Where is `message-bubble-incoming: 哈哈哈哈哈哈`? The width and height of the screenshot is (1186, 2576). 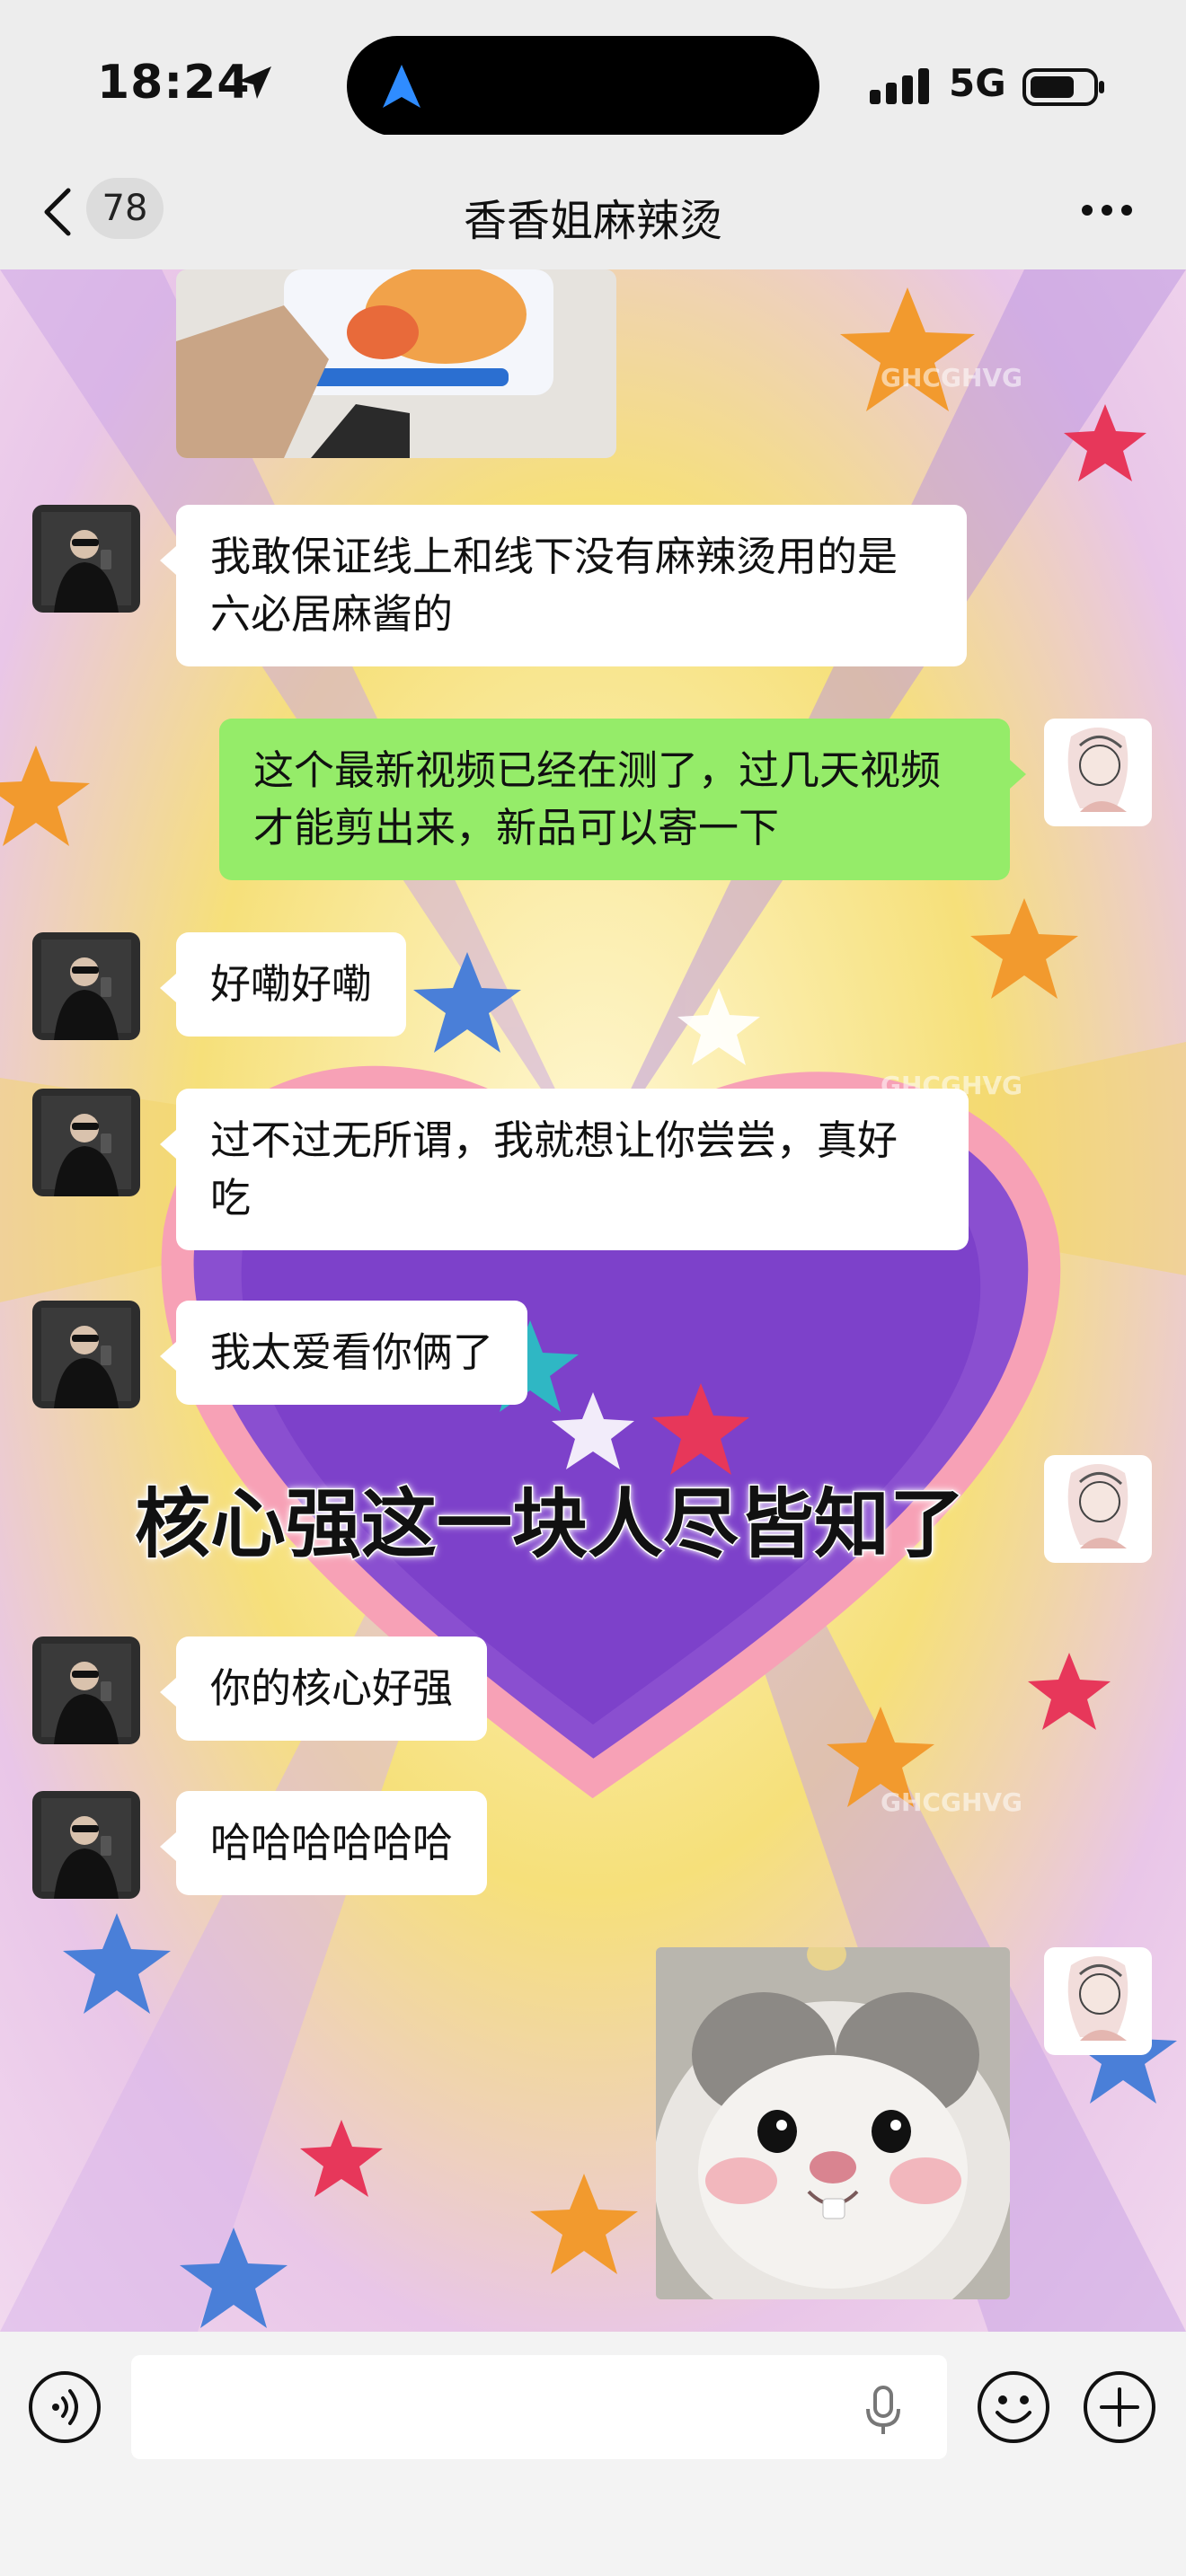
message-bubble-incoming: 哈哈哈哈哈哈 is located at coordinates (323, 1843).